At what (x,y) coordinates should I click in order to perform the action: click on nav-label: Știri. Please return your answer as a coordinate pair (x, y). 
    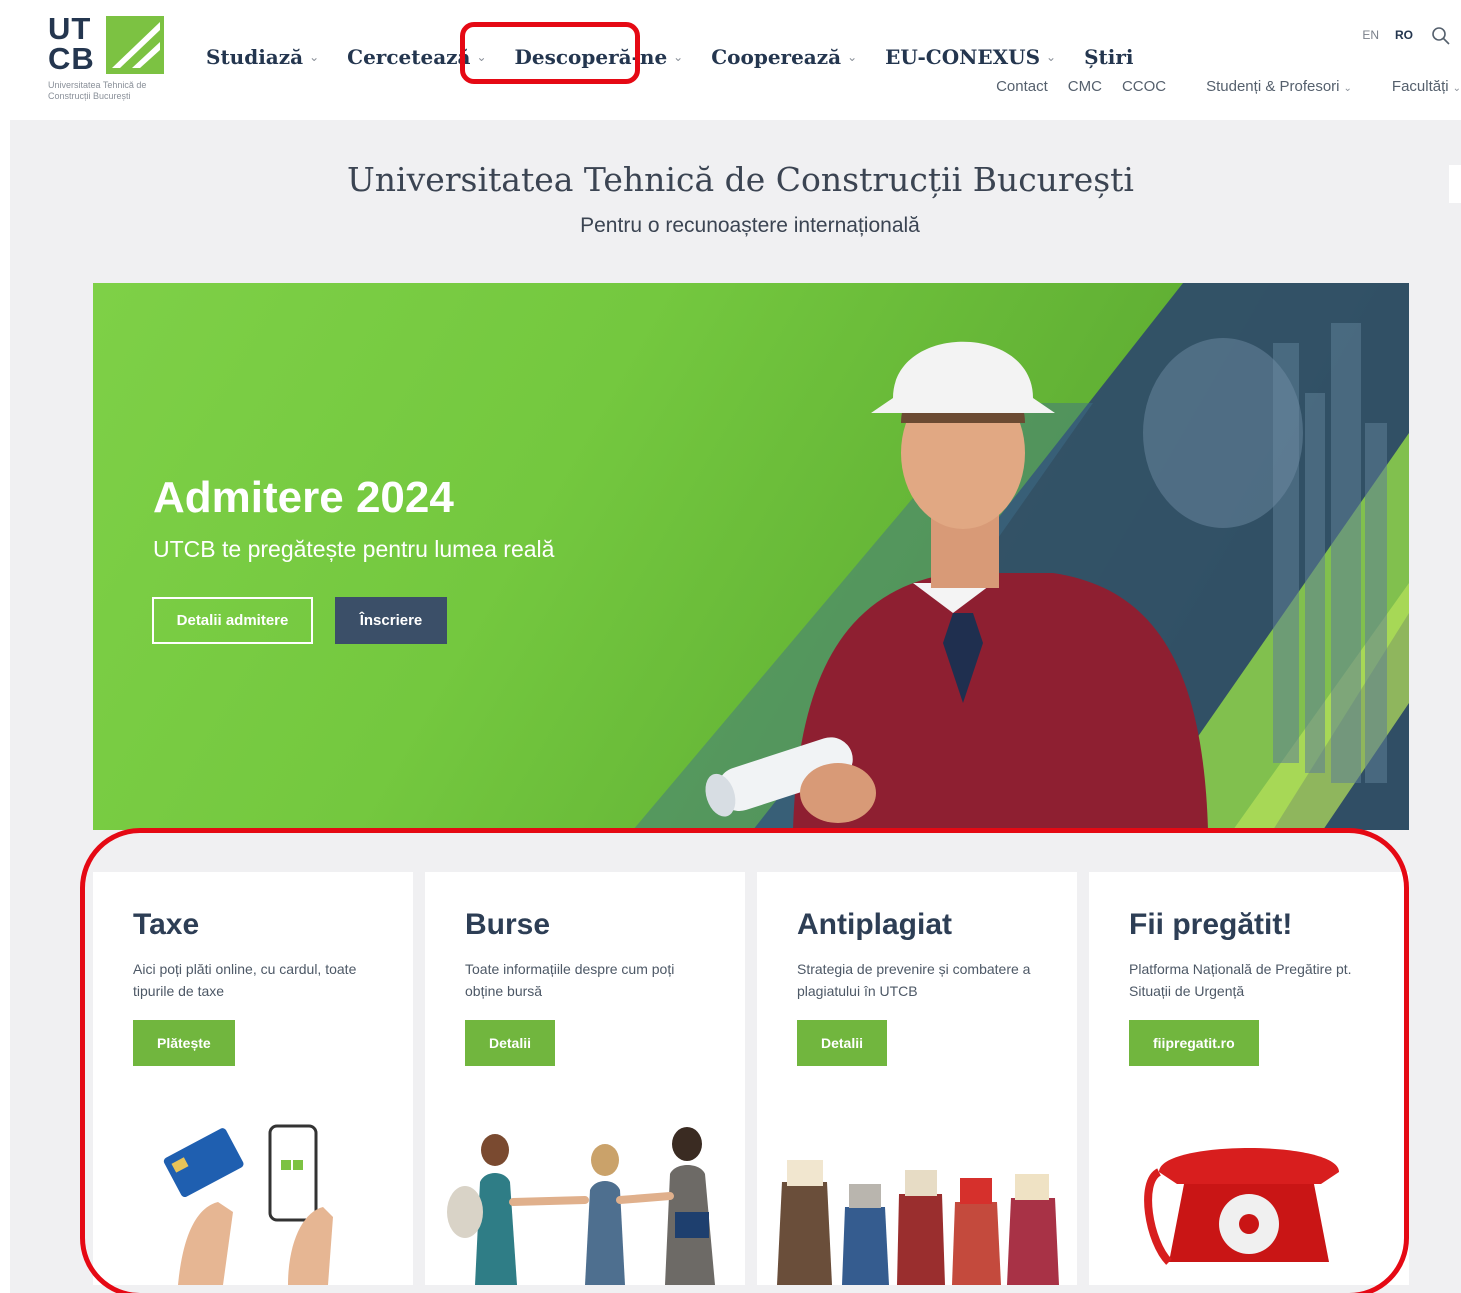
    Looking at the image, I should click on (1109, 57).